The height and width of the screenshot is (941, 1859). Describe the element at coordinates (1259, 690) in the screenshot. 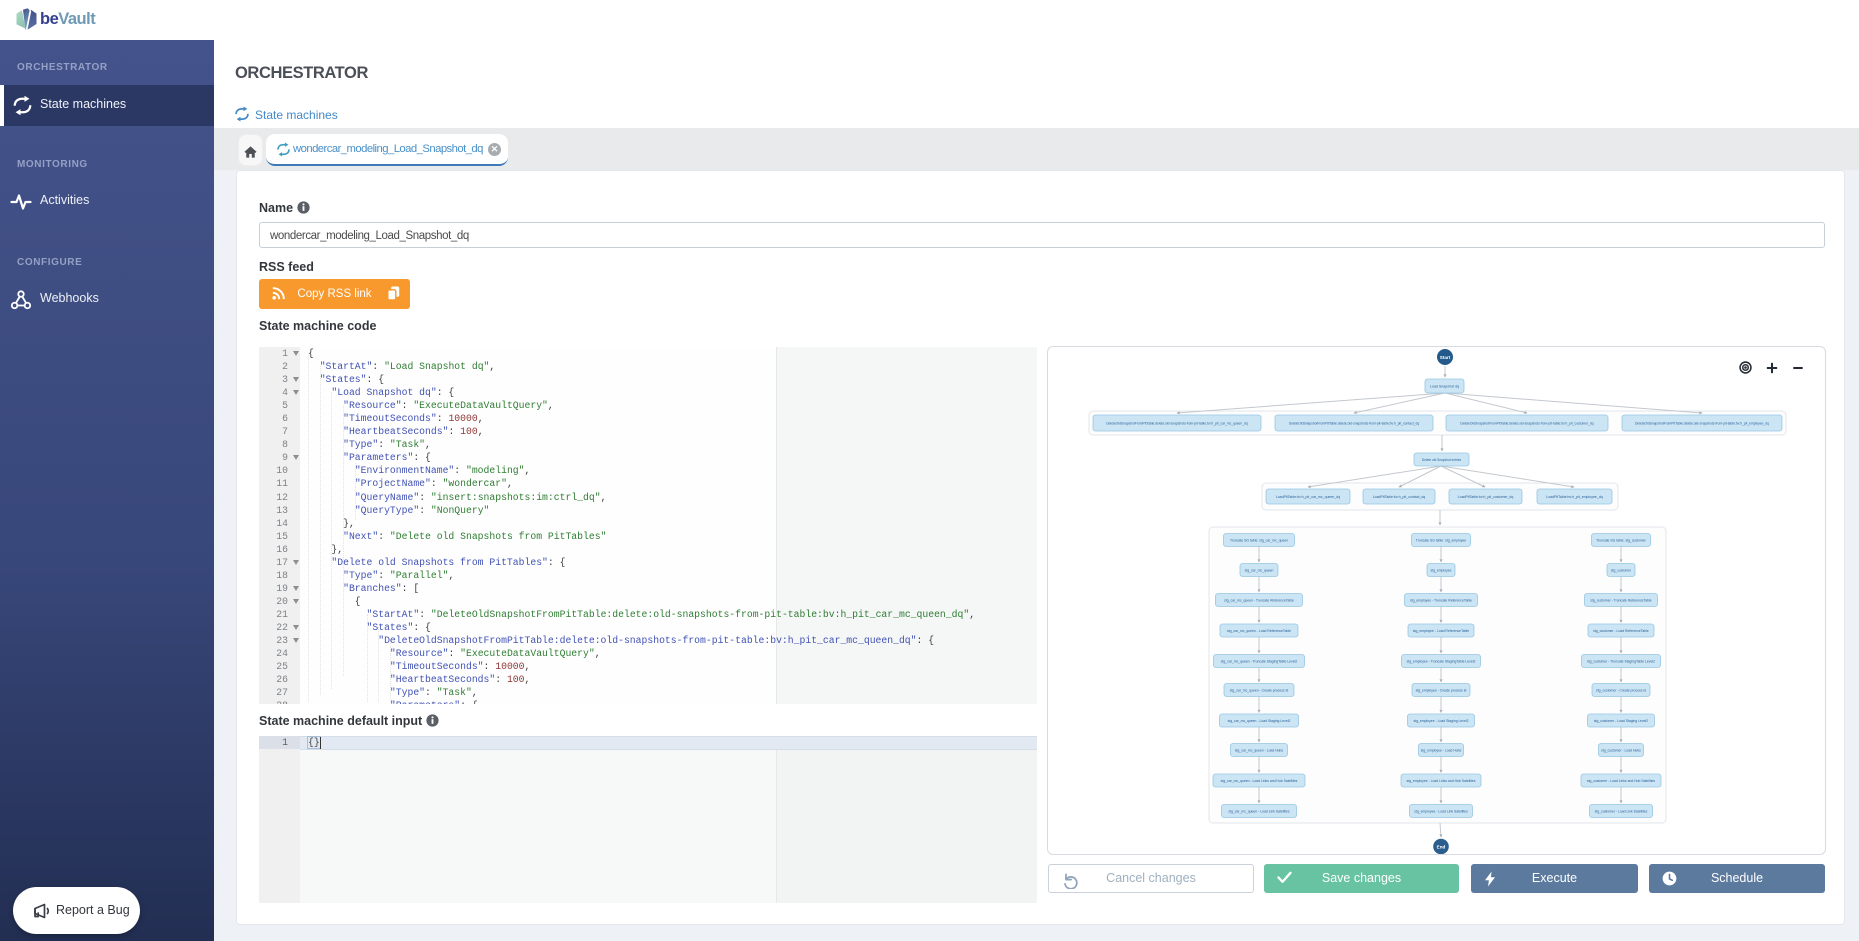

I see `svg-text:stg_car_mc_queen - Create proc: stg_car_mc_queen - Create process id` at that location.